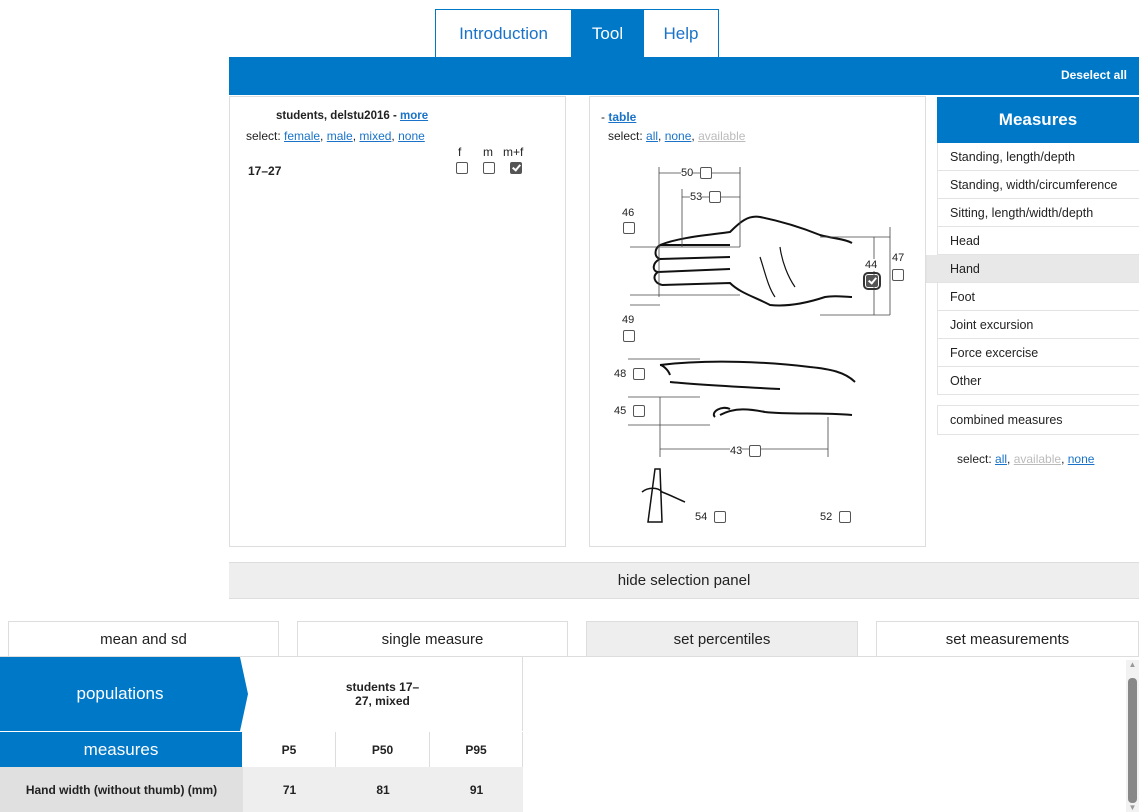 This screenshot has width=1139, height=812. What do you see at coordinates (1038, 353) in the screenshot?
I see `measure-category-force: Force excercise` at bounding box center [1038, 353].